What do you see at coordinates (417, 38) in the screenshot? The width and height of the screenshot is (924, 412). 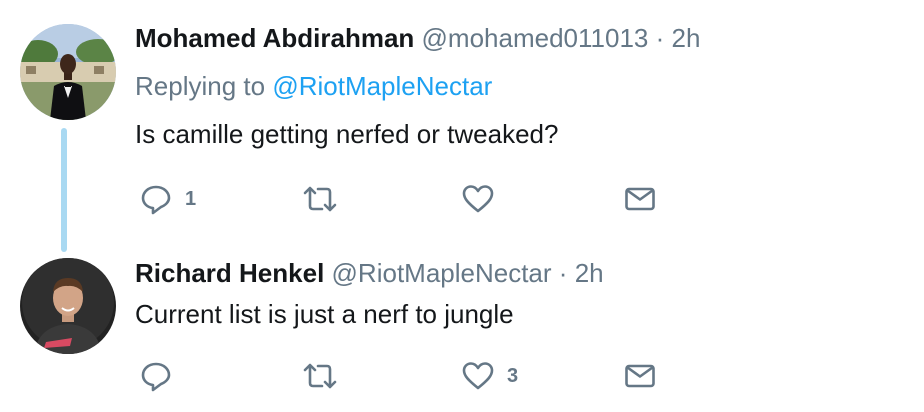 I see `tweet-header: Mohamed Abdirahman @mohamed011013 · 2h` at bounding box center [417, 38].